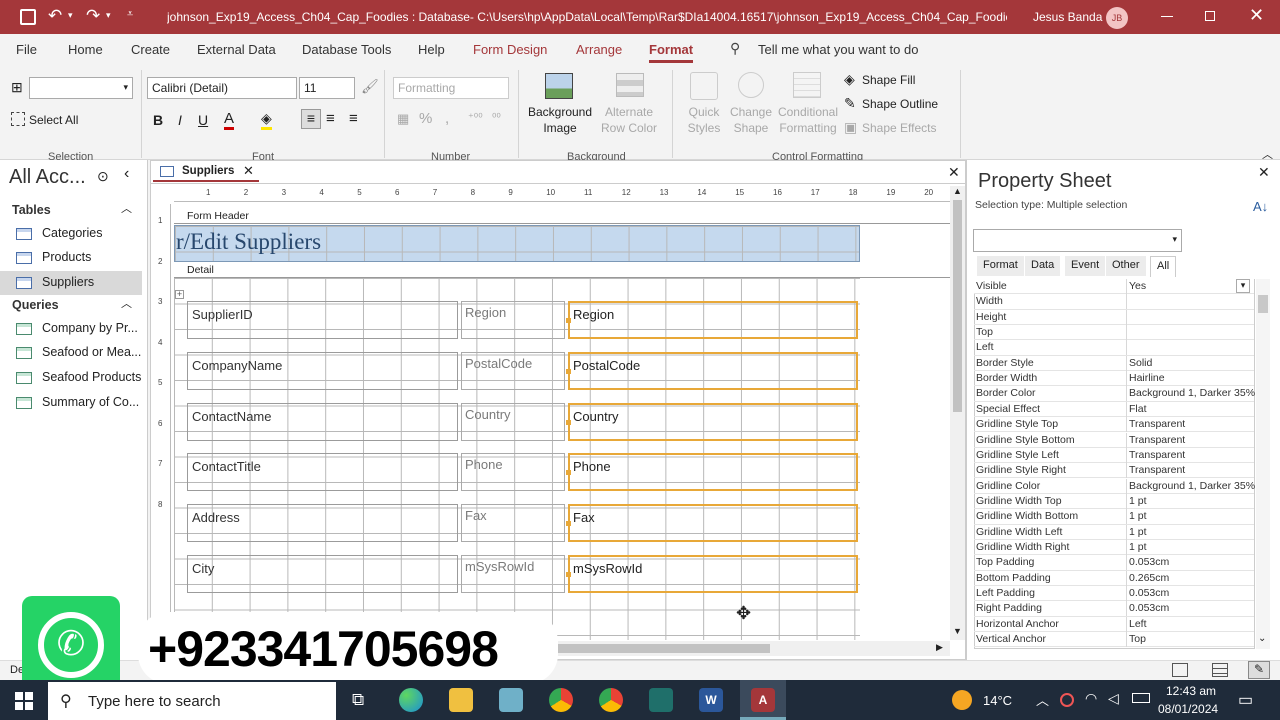 The image size is (1280, 720). I want to click on property-row: Special Effect Flat, so click(1114, 409).